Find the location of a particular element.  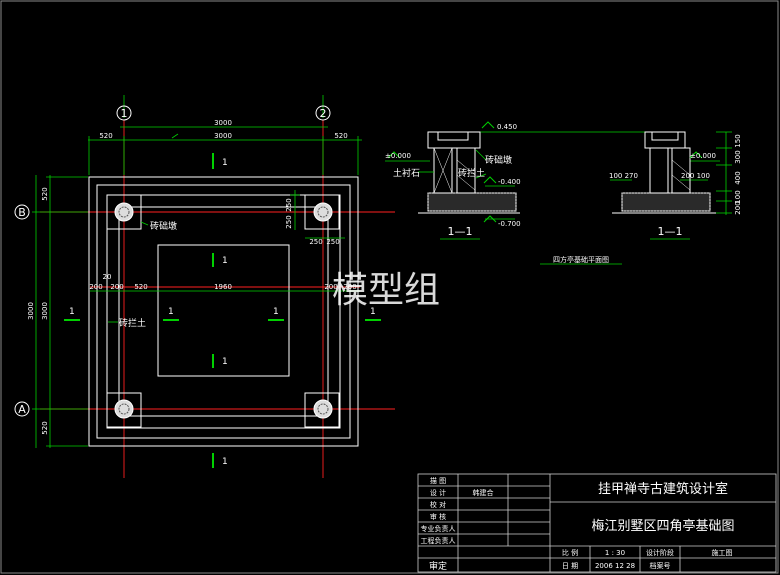

elev-zero-left: ±0.000 is located at coordinates (398, 156).